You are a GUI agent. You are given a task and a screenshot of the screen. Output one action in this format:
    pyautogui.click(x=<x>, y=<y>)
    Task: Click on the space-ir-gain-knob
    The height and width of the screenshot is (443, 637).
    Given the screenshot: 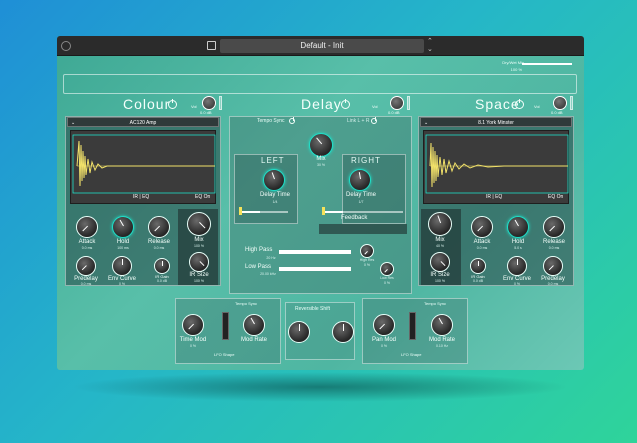 What is the action you would take?
    pyautogui.click(x=478, y=266)
    